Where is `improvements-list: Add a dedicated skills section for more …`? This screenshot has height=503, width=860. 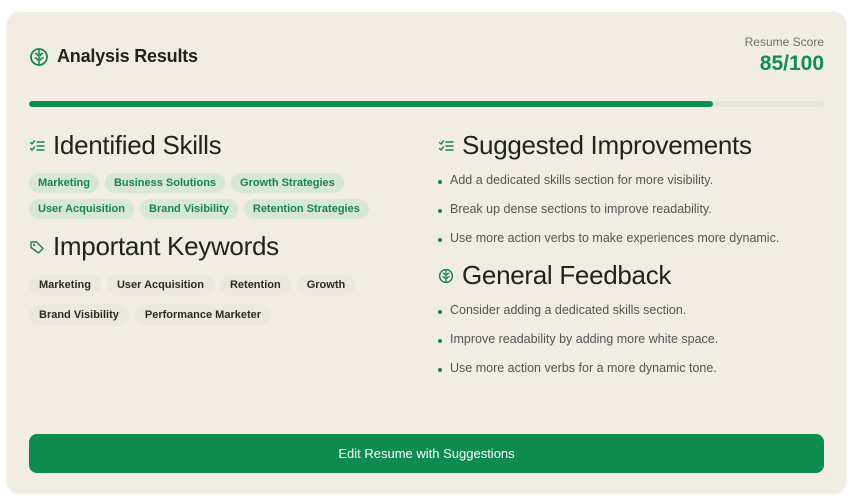
improvements-list: Add a dedicated skills section for more … is located at coordinates (638, 208).